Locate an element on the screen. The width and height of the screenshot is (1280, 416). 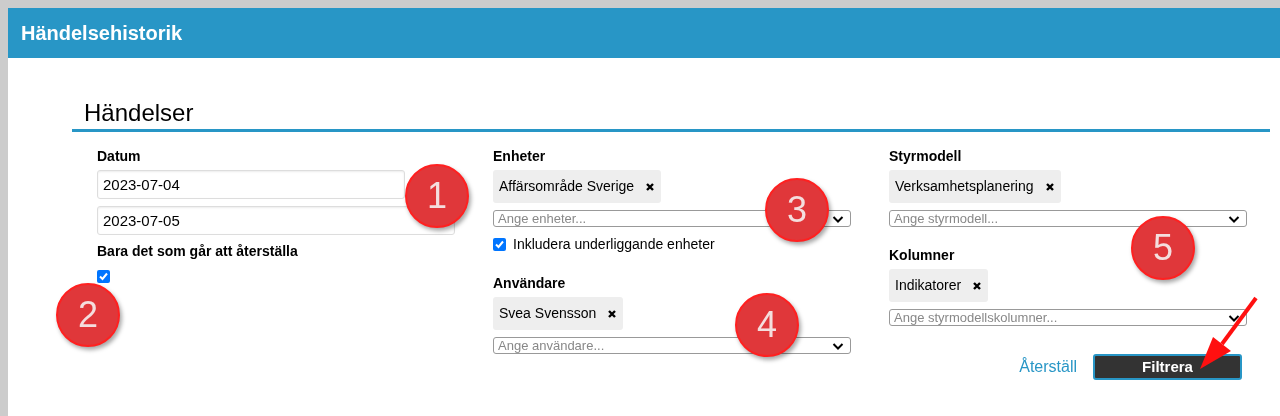
filter-button: Filtrera is located at coordinates (1167, 367).